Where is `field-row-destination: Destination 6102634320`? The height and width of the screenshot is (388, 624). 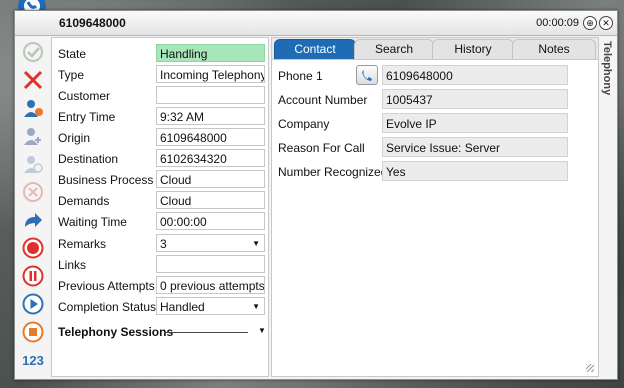 field-row-destination: Destination 6102634320 is located at coordinates (160, 159).